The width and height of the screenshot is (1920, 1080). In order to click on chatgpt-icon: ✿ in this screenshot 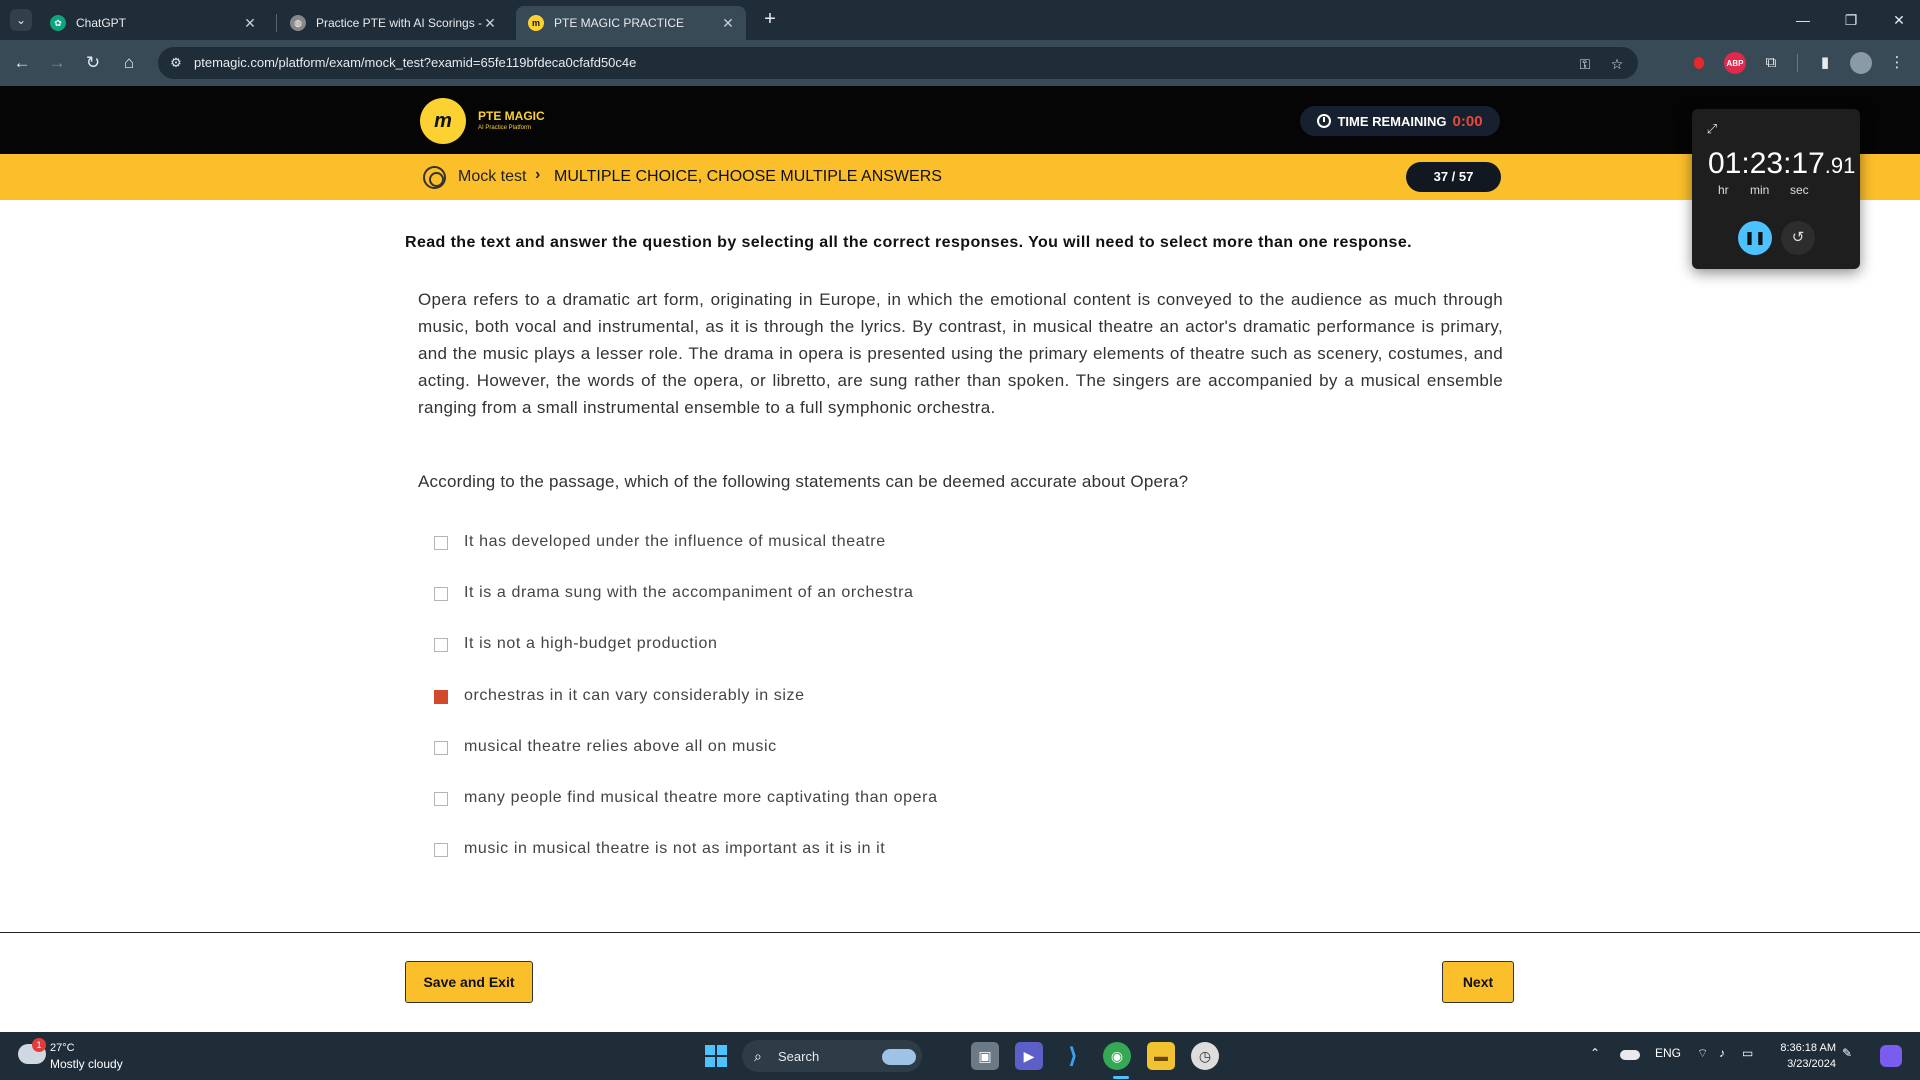, I will do `click(58, 23)`.